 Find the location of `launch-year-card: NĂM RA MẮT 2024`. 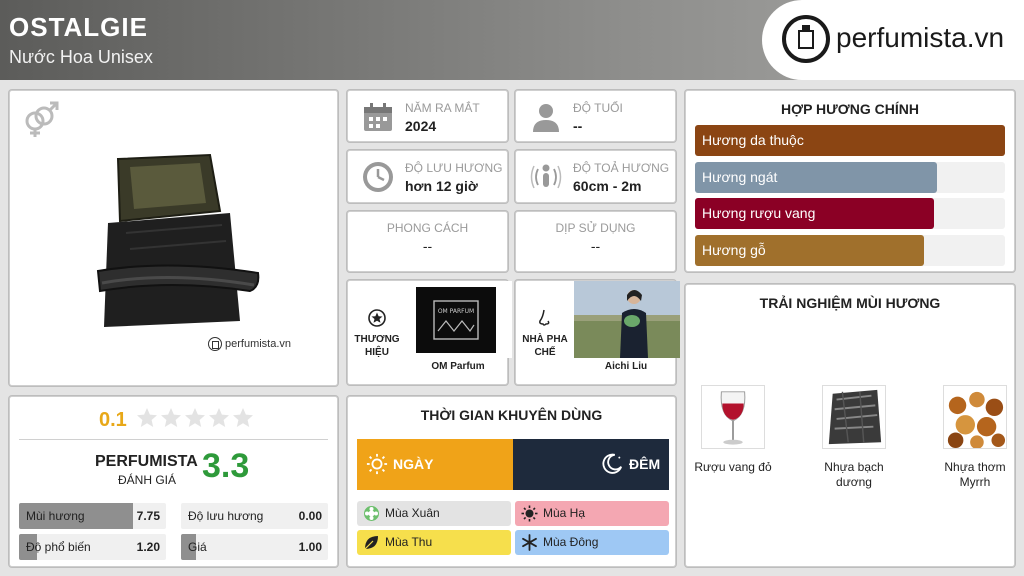

launch-year-card: NĂM RA MẮT 2024 is located at coordinates (427, 116).